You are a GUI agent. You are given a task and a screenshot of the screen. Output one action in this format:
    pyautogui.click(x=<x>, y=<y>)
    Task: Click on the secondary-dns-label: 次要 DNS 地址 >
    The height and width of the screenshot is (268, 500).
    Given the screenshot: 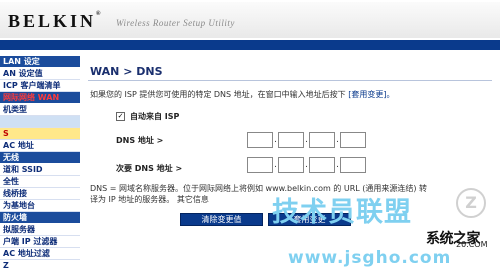 What is the action you would take?
    pyautogui.click(x=149, y=168)
    